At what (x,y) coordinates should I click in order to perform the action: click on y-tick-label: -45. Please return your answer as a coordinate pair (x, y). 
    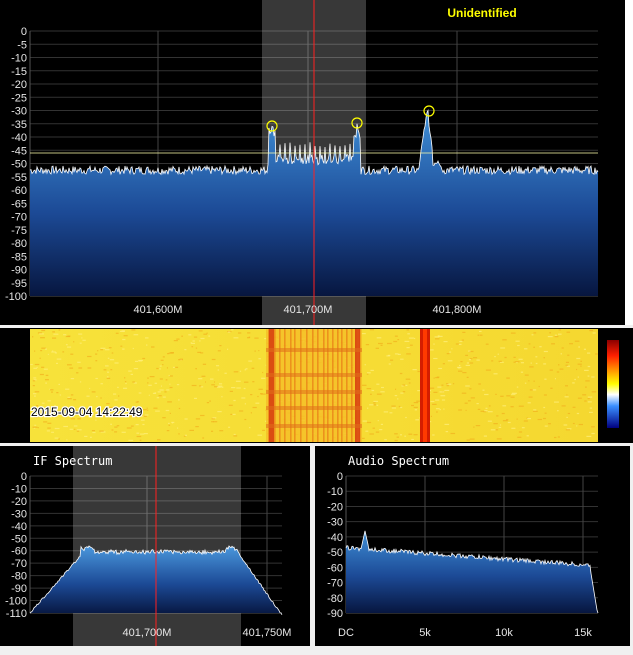
    Looking at the image, I should click on (19, 151).